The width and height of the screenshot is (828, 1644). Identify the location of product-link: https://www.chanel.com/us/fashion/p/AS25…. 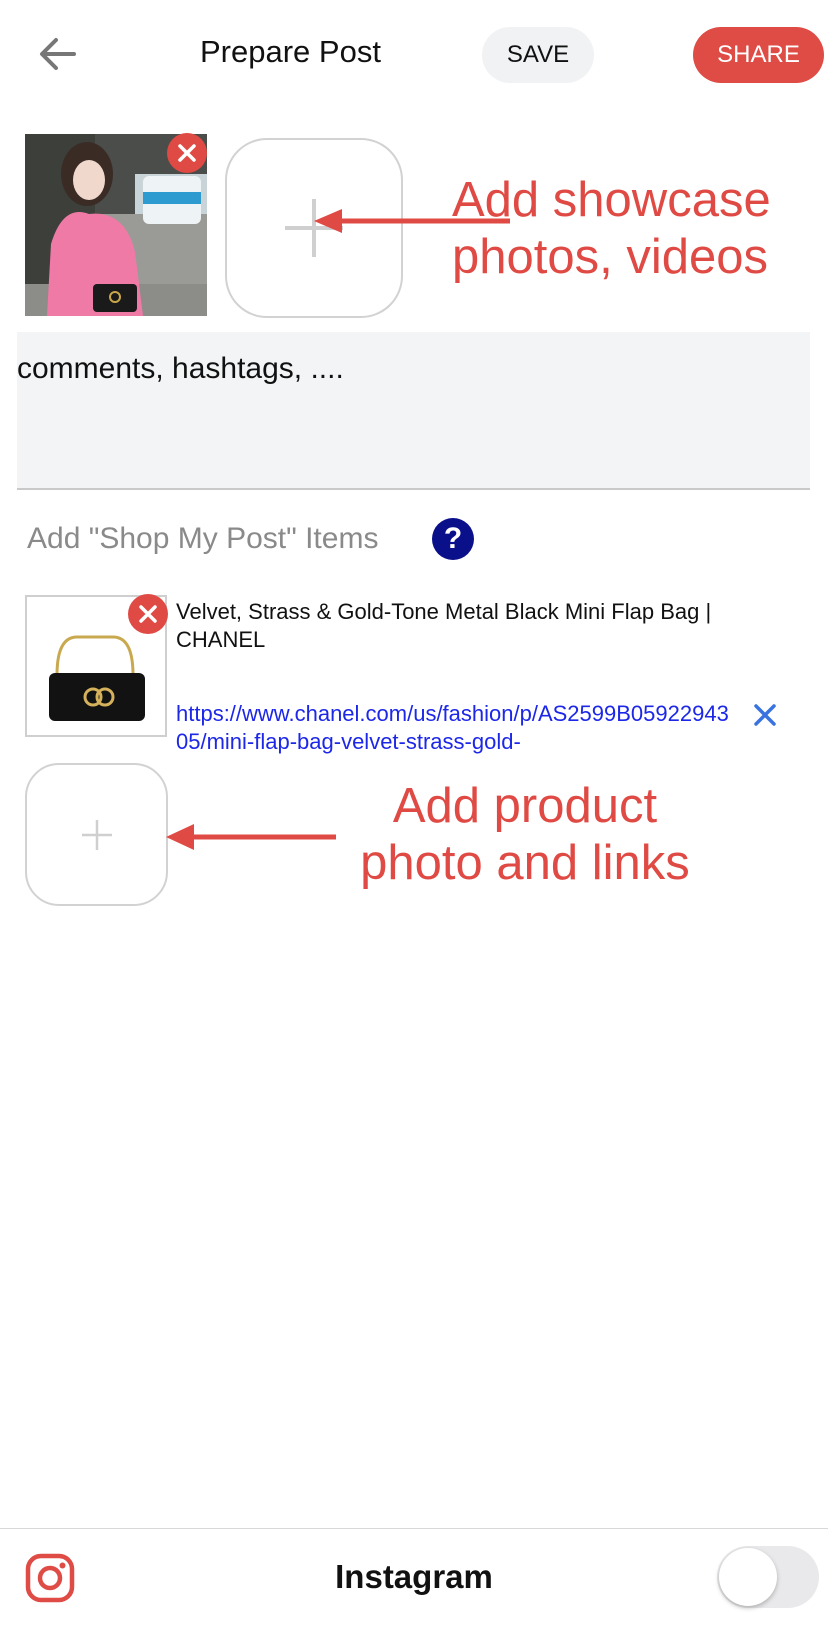
(456, 728).